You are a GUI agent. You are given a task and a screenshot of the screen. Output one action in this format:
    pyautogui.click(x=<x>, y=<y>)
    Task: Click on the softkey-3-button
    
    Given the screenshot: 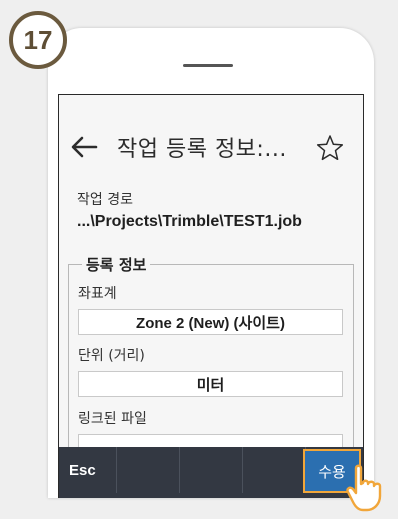 What is the action you would take?
    pyautogui.click(x=211, y=470)
    